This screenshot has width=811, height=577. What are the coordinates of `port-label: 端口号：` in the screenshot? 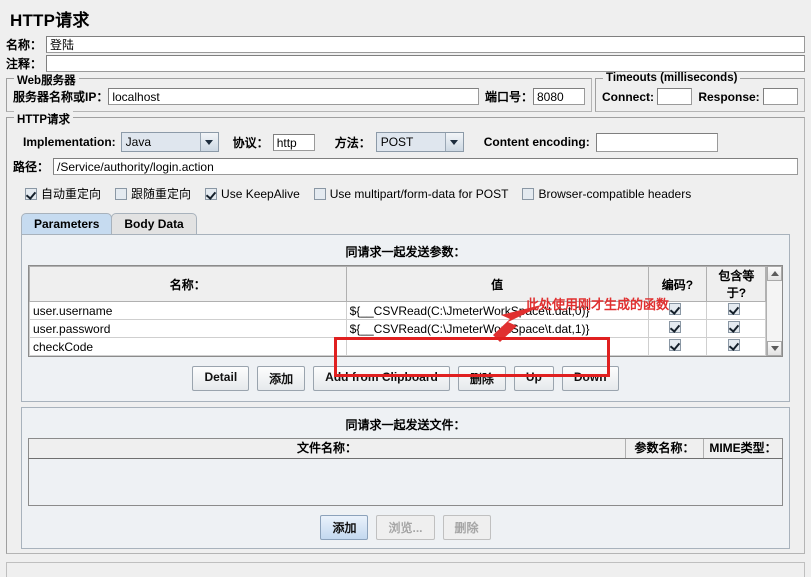 It's located at (508, 97).